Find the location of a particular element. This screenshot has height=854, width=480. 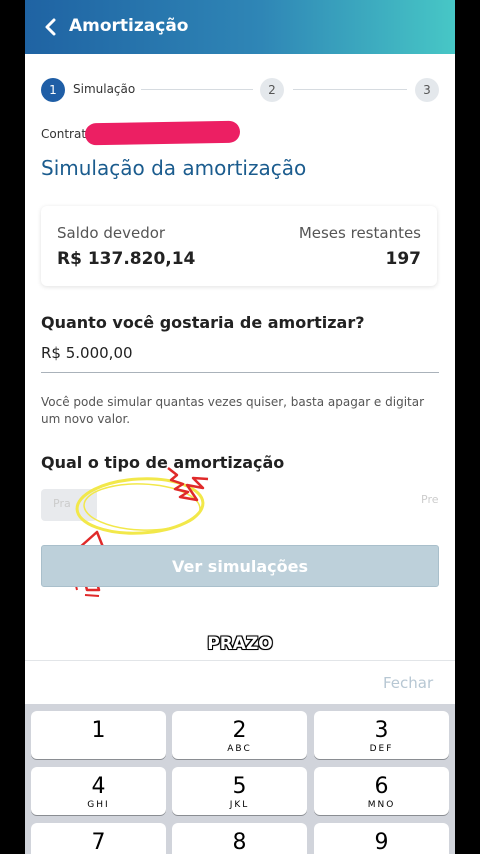

key-number: 7 is located at coordinates (98, 842).